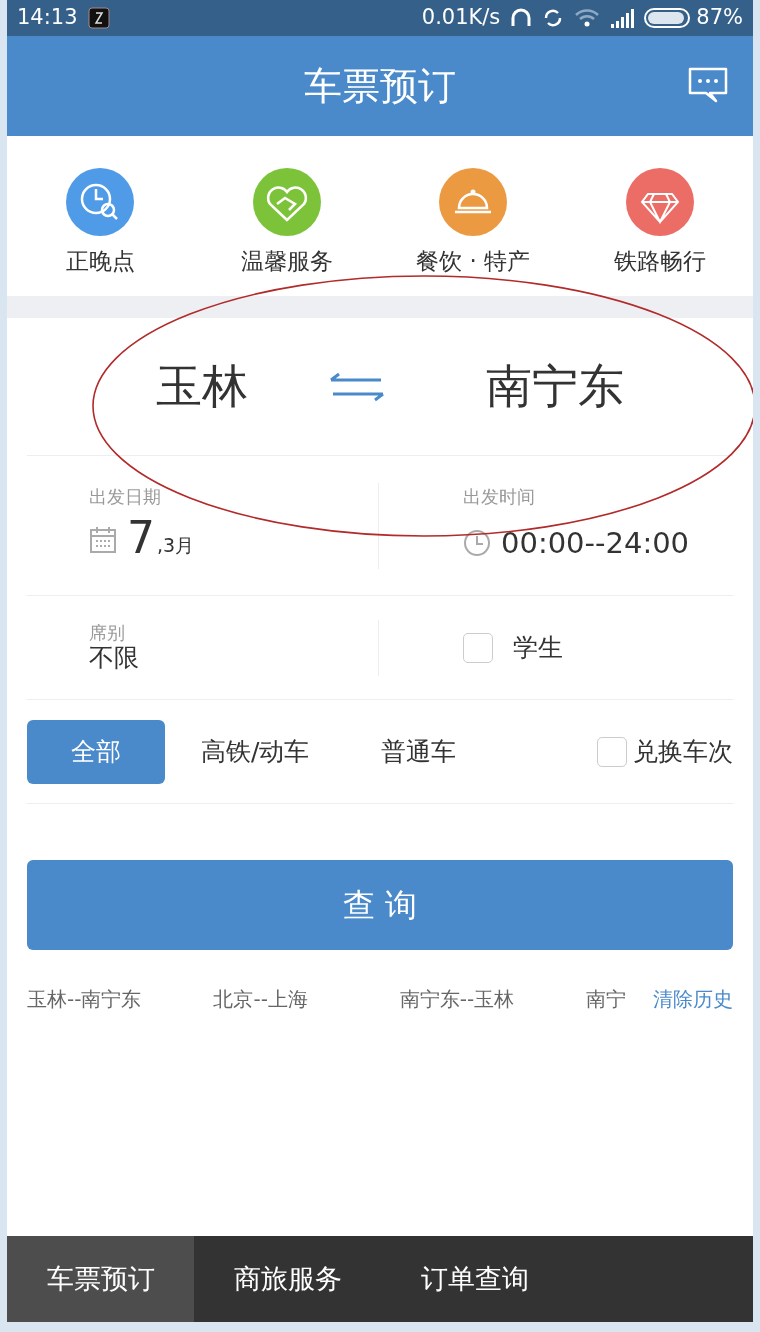 The image size is (760, 1332). Describe the element at coordinates (120, 999) in the screenshot. I see `history-route: 玉林--南宁东` at that location.